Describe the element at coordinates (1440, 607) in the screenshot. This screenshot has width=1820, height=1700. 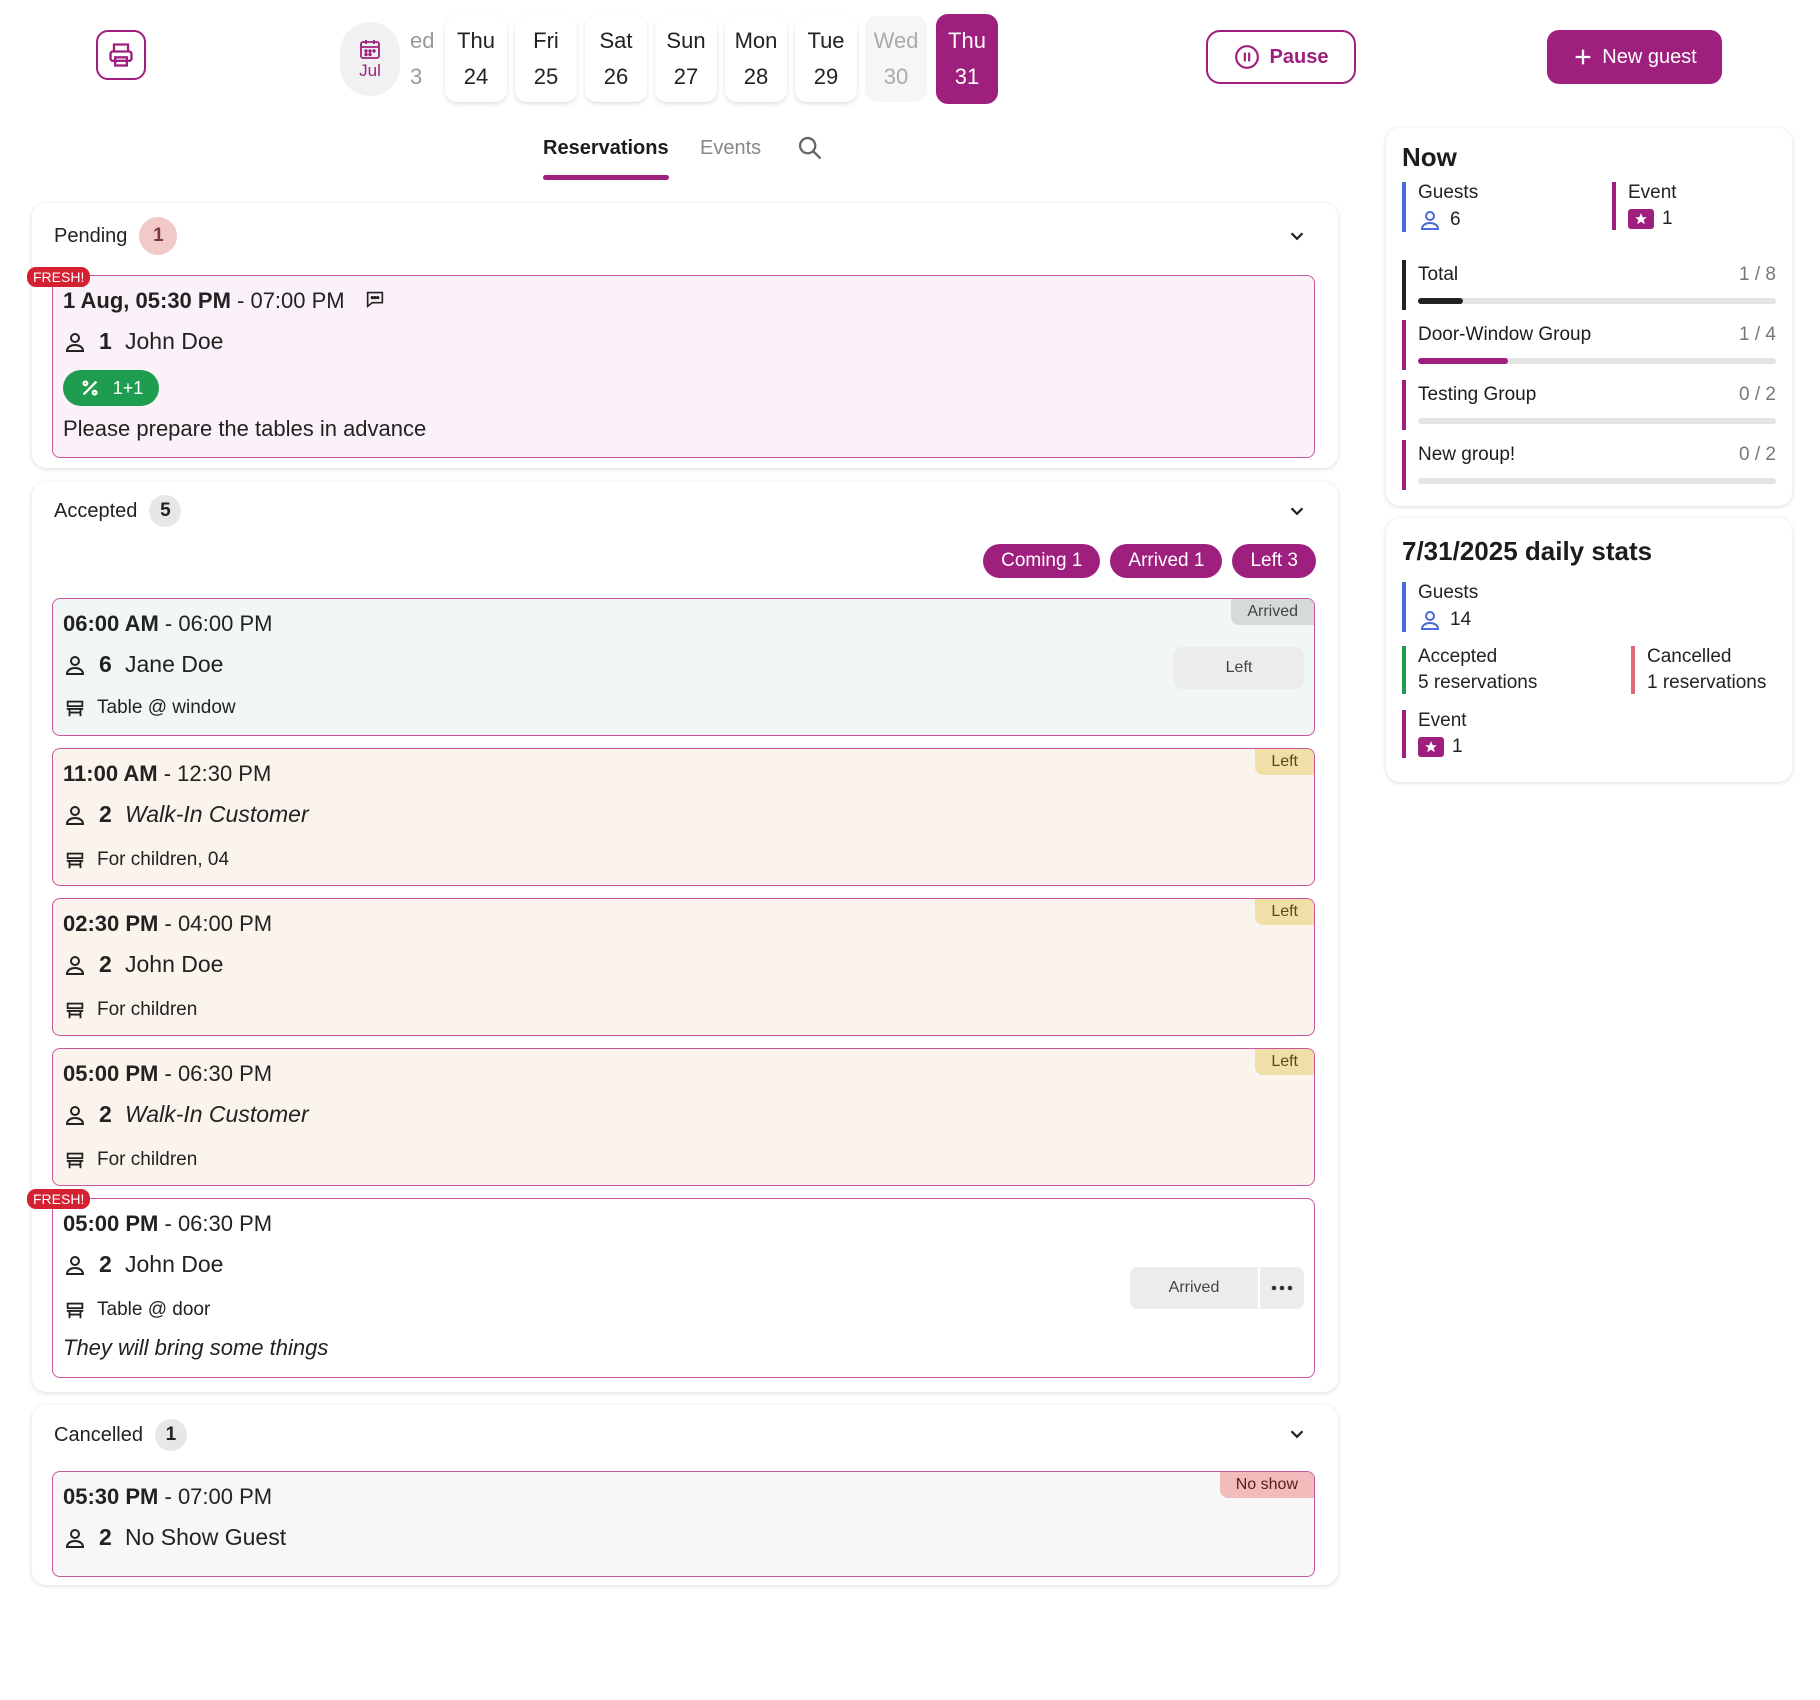
I see `daily-guests-stat: Guests 14` at that location.